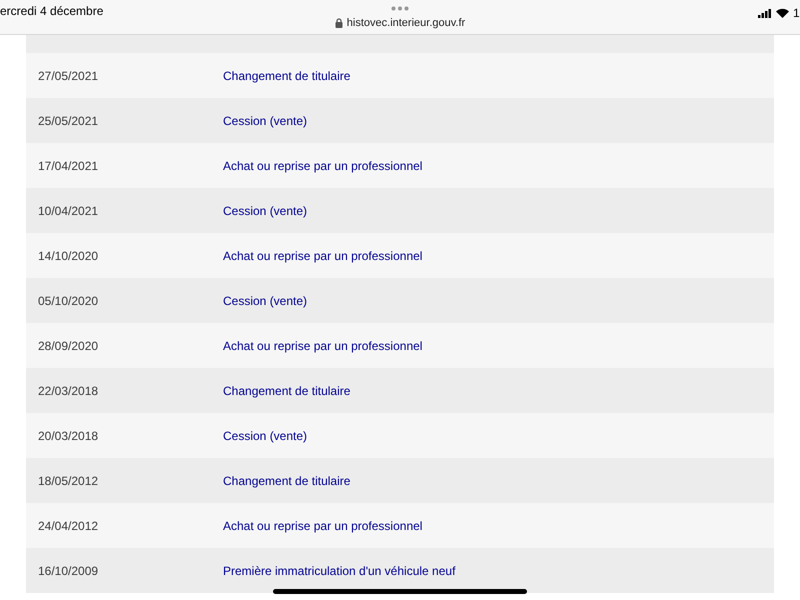 The height and width of the screenshot is (600, 800). I want to click on date-cell-text: 16/10/2009, so click(69, 571).